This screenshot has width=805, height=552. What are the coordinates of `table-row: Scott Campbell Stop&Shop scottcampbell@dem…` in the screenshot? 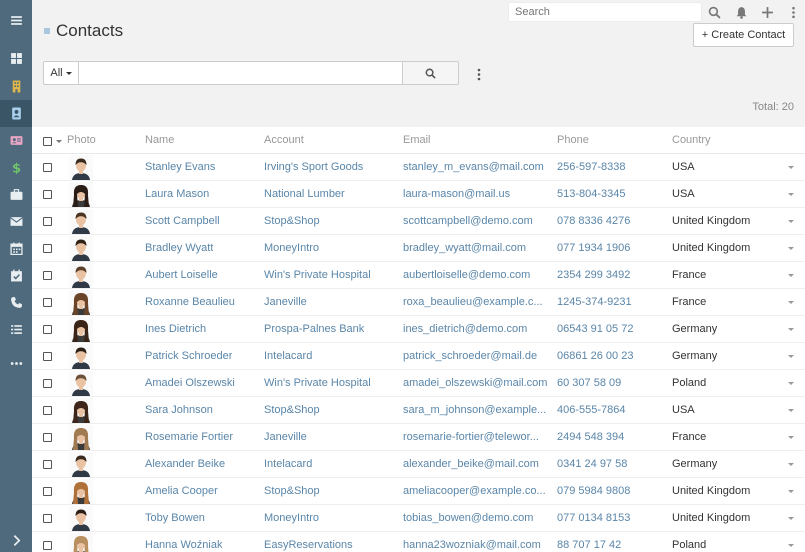 It's located at (418, 221).